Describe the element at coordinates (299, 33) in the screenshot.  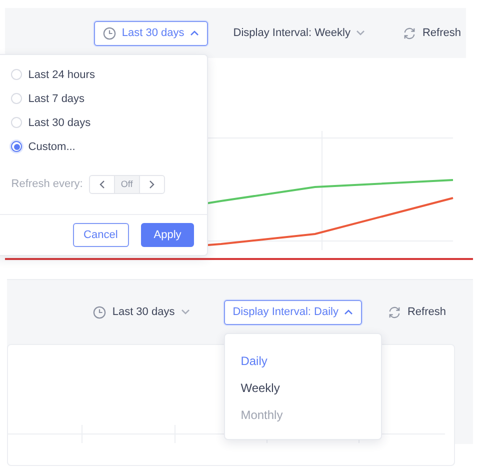
I see `interval-button: Display Interval: Weekly` at that location.